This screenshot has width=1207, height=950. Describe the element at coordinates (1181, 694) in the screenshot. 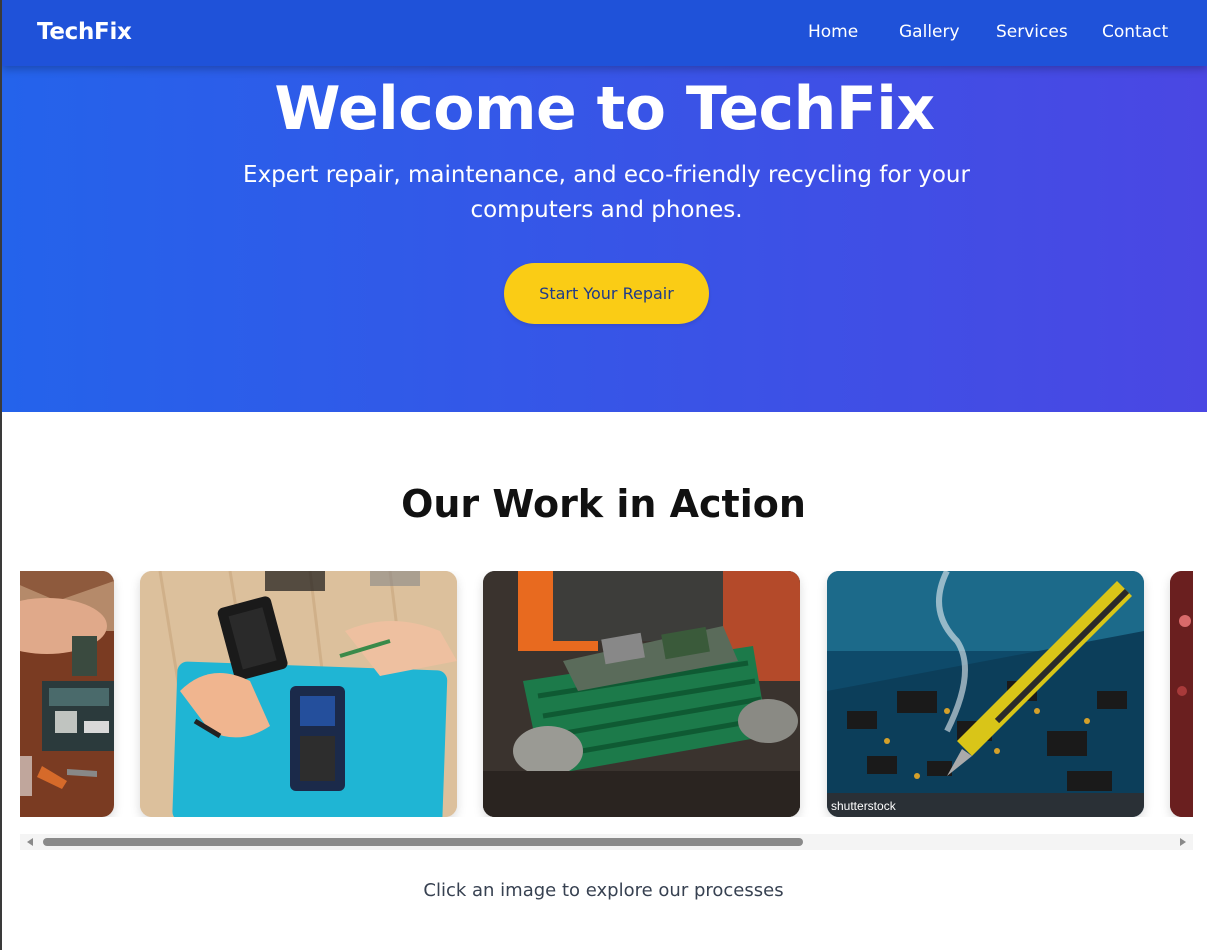

I see `gallery-image-partial` at that location.